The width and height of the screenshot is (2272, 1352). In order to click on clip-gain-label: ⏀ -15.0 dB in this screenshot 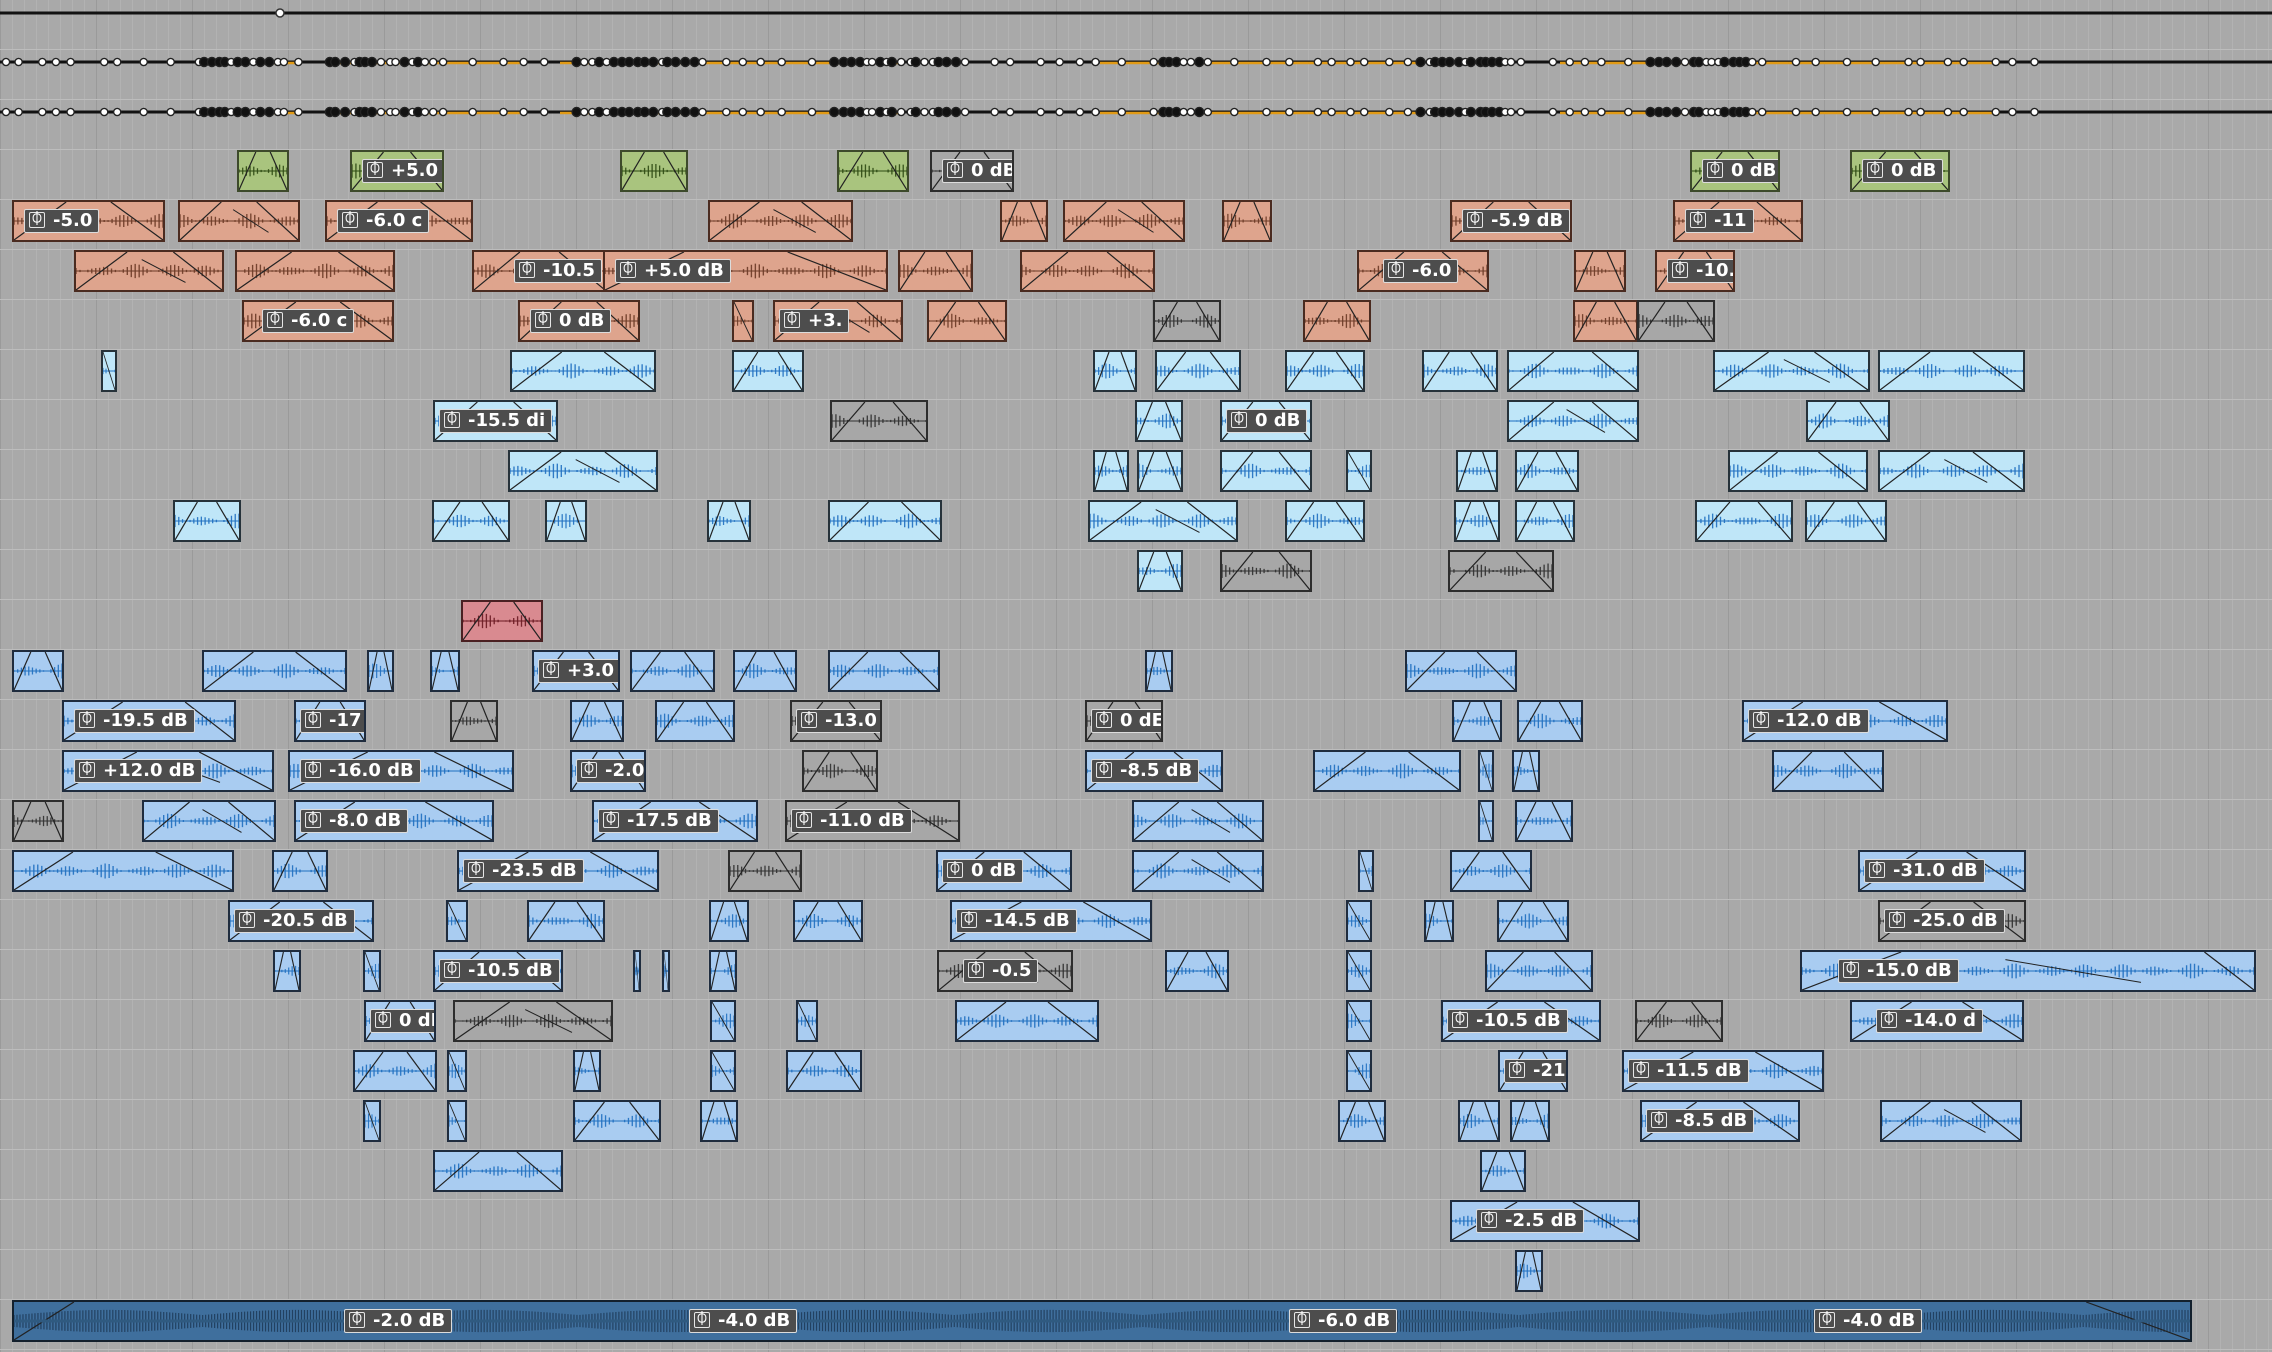, I will do `click(1898, 971)`.